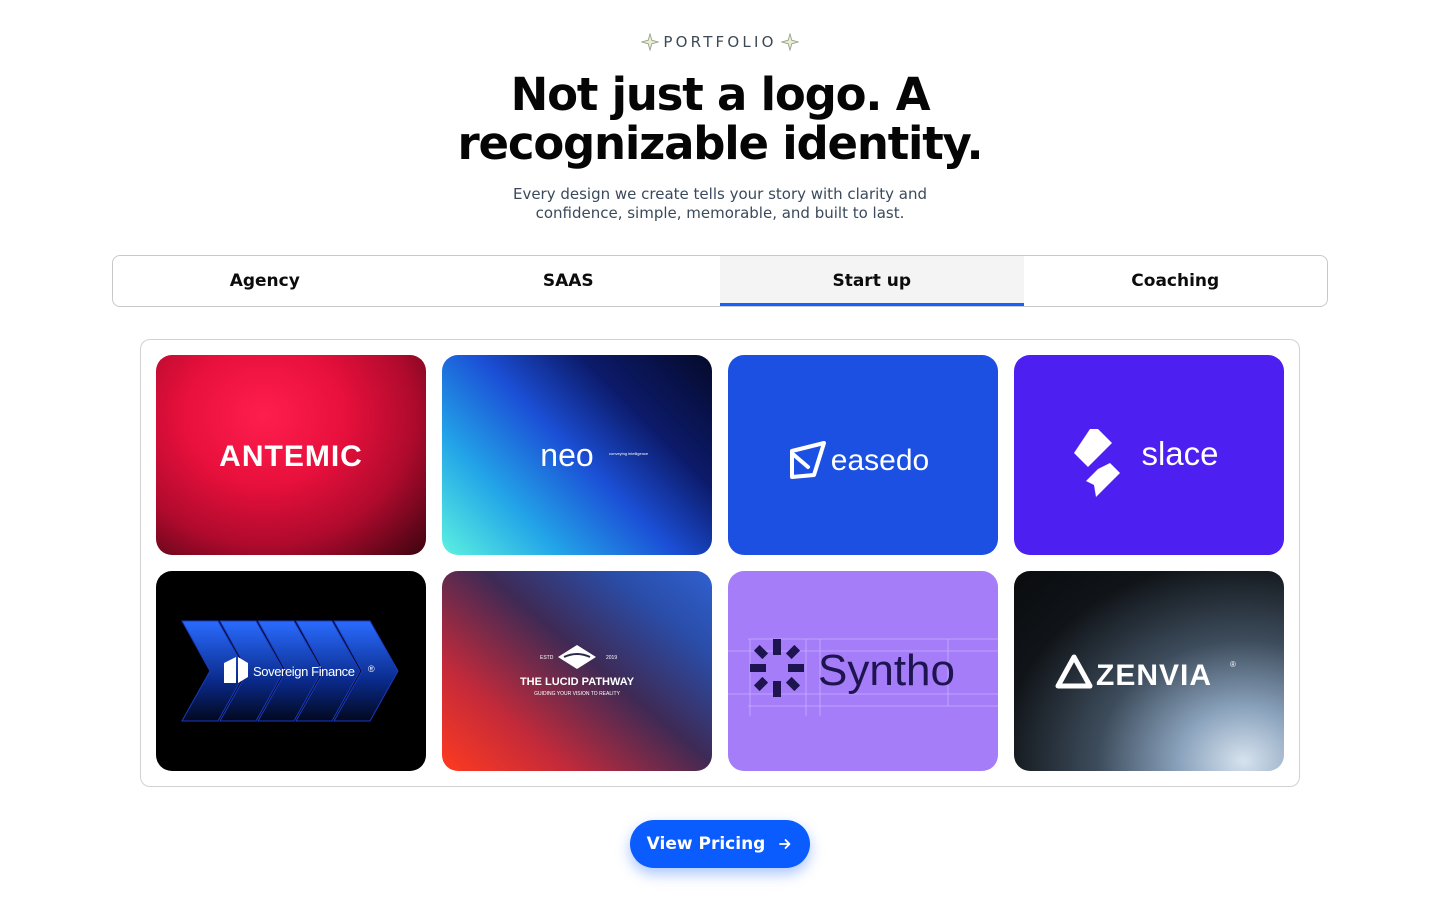  Describe the element at coordinates (720, 94) in the screenshot. I see `title-line-1: Not just a logo. A` at that location.